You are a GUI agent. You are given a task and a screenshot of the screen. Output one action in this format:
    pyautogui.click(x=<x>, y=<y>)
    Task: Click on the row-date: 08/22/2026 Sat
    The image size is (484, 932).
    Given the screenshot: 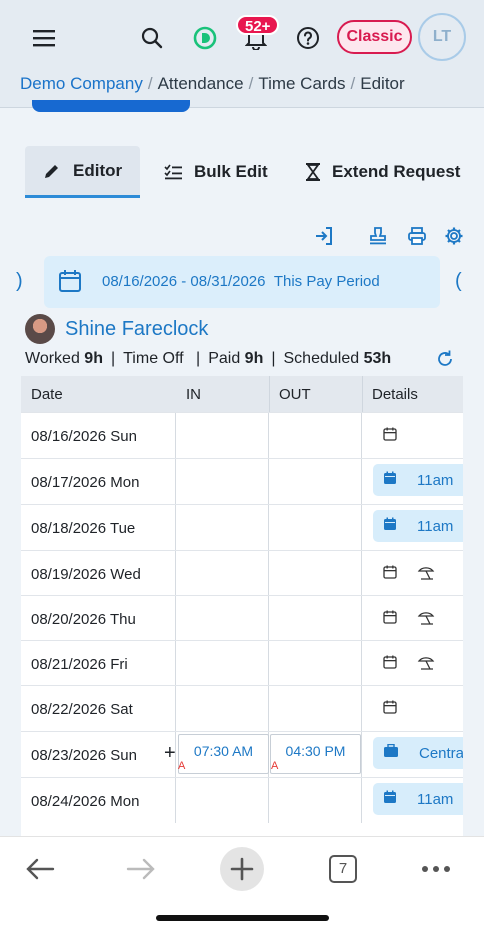 What is the action you would take?
    pyautogui.click(x=82, y=709)
    